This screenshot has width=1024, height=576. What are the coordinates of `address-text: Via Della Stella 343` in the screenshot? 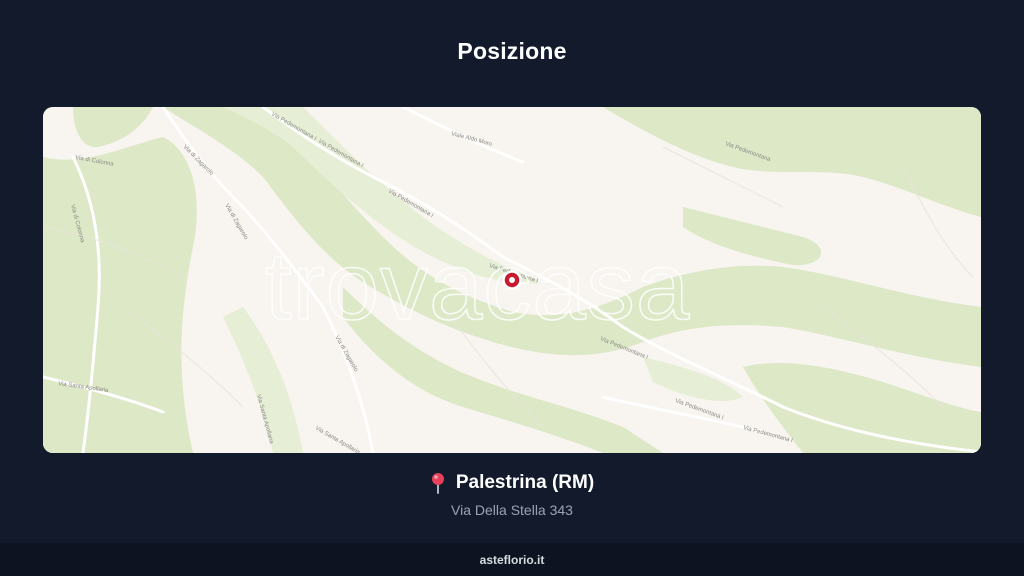 It's located at (512, 510).